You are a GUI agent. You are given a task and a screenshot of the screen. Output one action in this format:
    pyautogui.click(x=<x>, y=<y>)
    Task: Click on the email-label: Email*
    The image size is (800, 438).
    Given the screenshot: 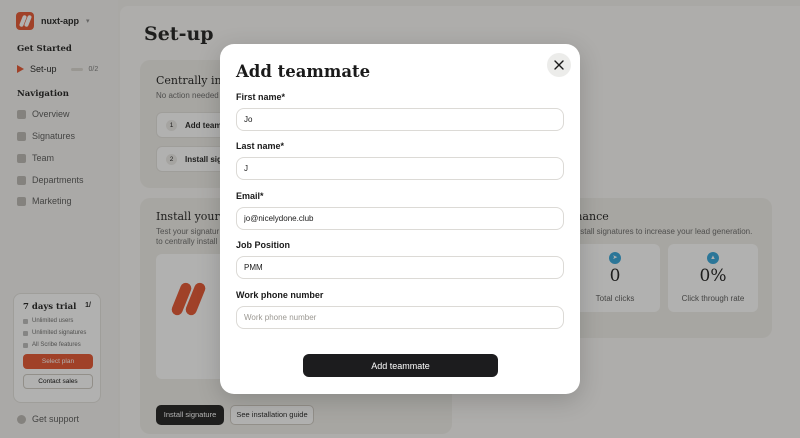 What is the action you would take?
    pyautogui.click(x=250, y=196)
    